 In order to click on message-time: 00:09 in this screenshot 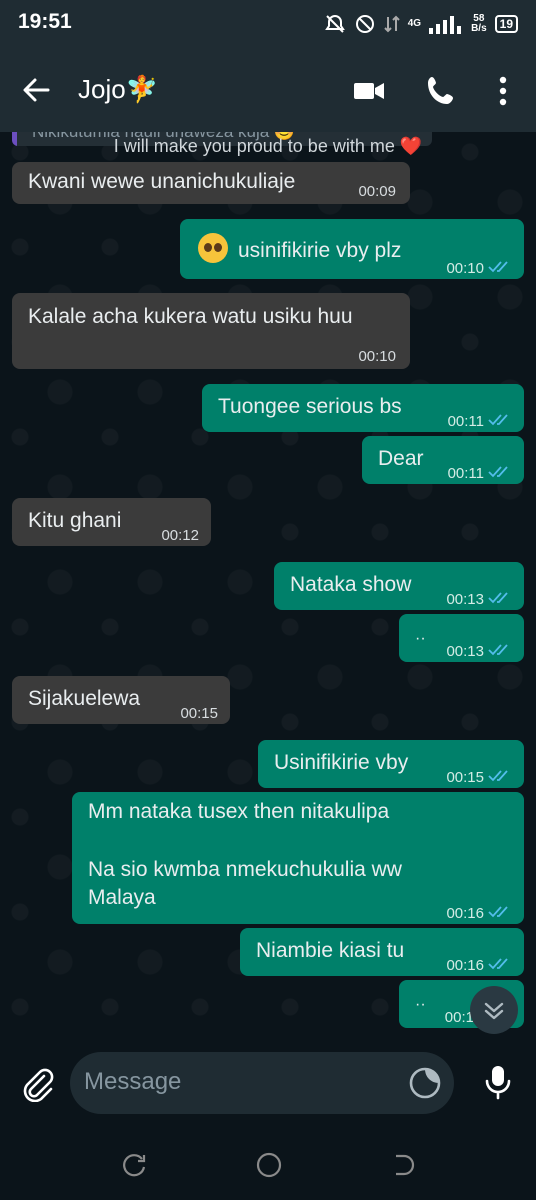, I will do `click(377, 191)`.